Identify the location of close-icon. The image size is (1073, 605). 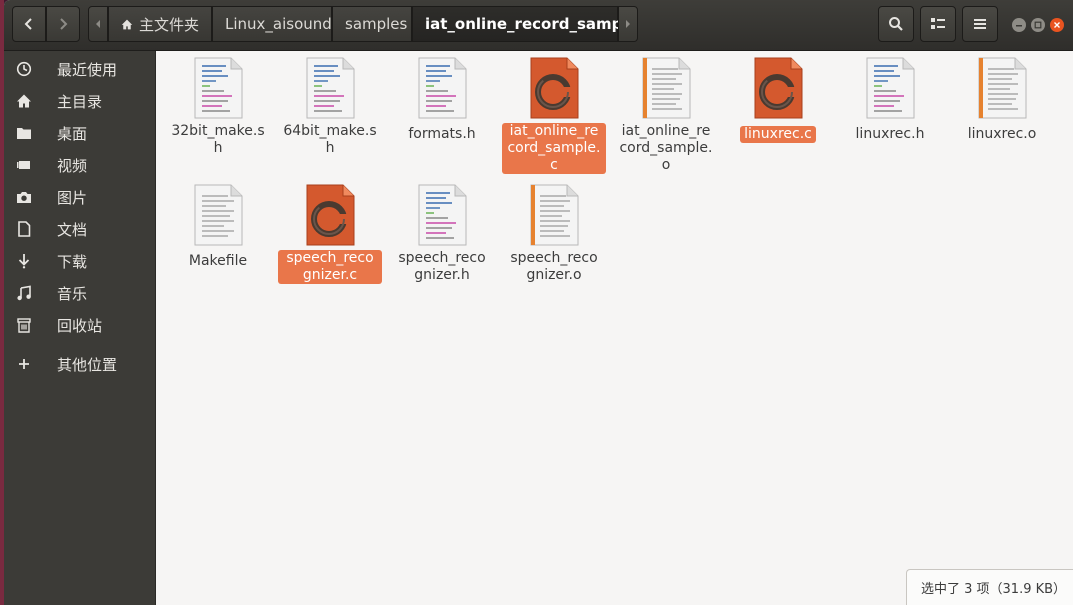
(1057, 25).